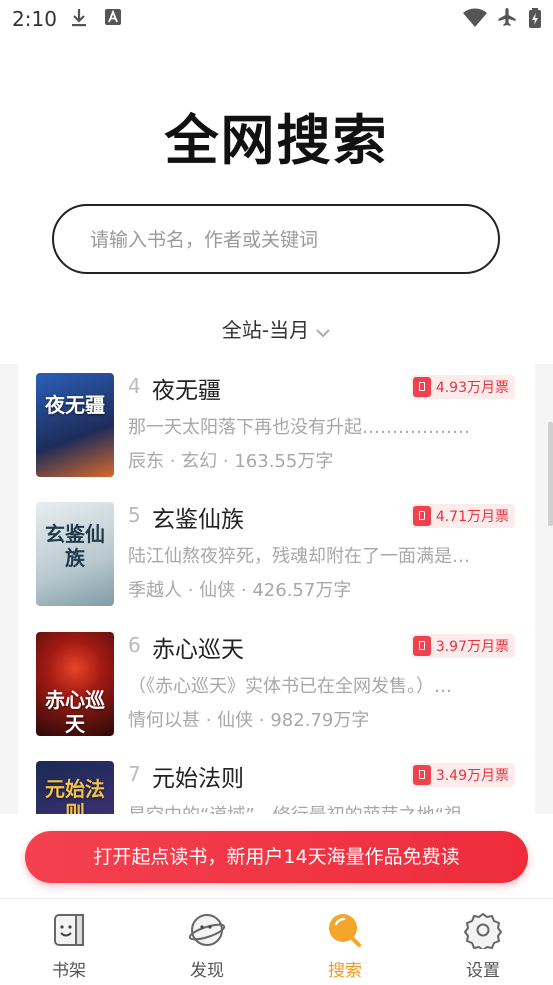 This screenshot has height=985, width=553. What do you see at coordinates (462, 387) in the screenshot?
I see `monthly-ticket-badge: 4.93万月票` at bounding box center [462, 387].